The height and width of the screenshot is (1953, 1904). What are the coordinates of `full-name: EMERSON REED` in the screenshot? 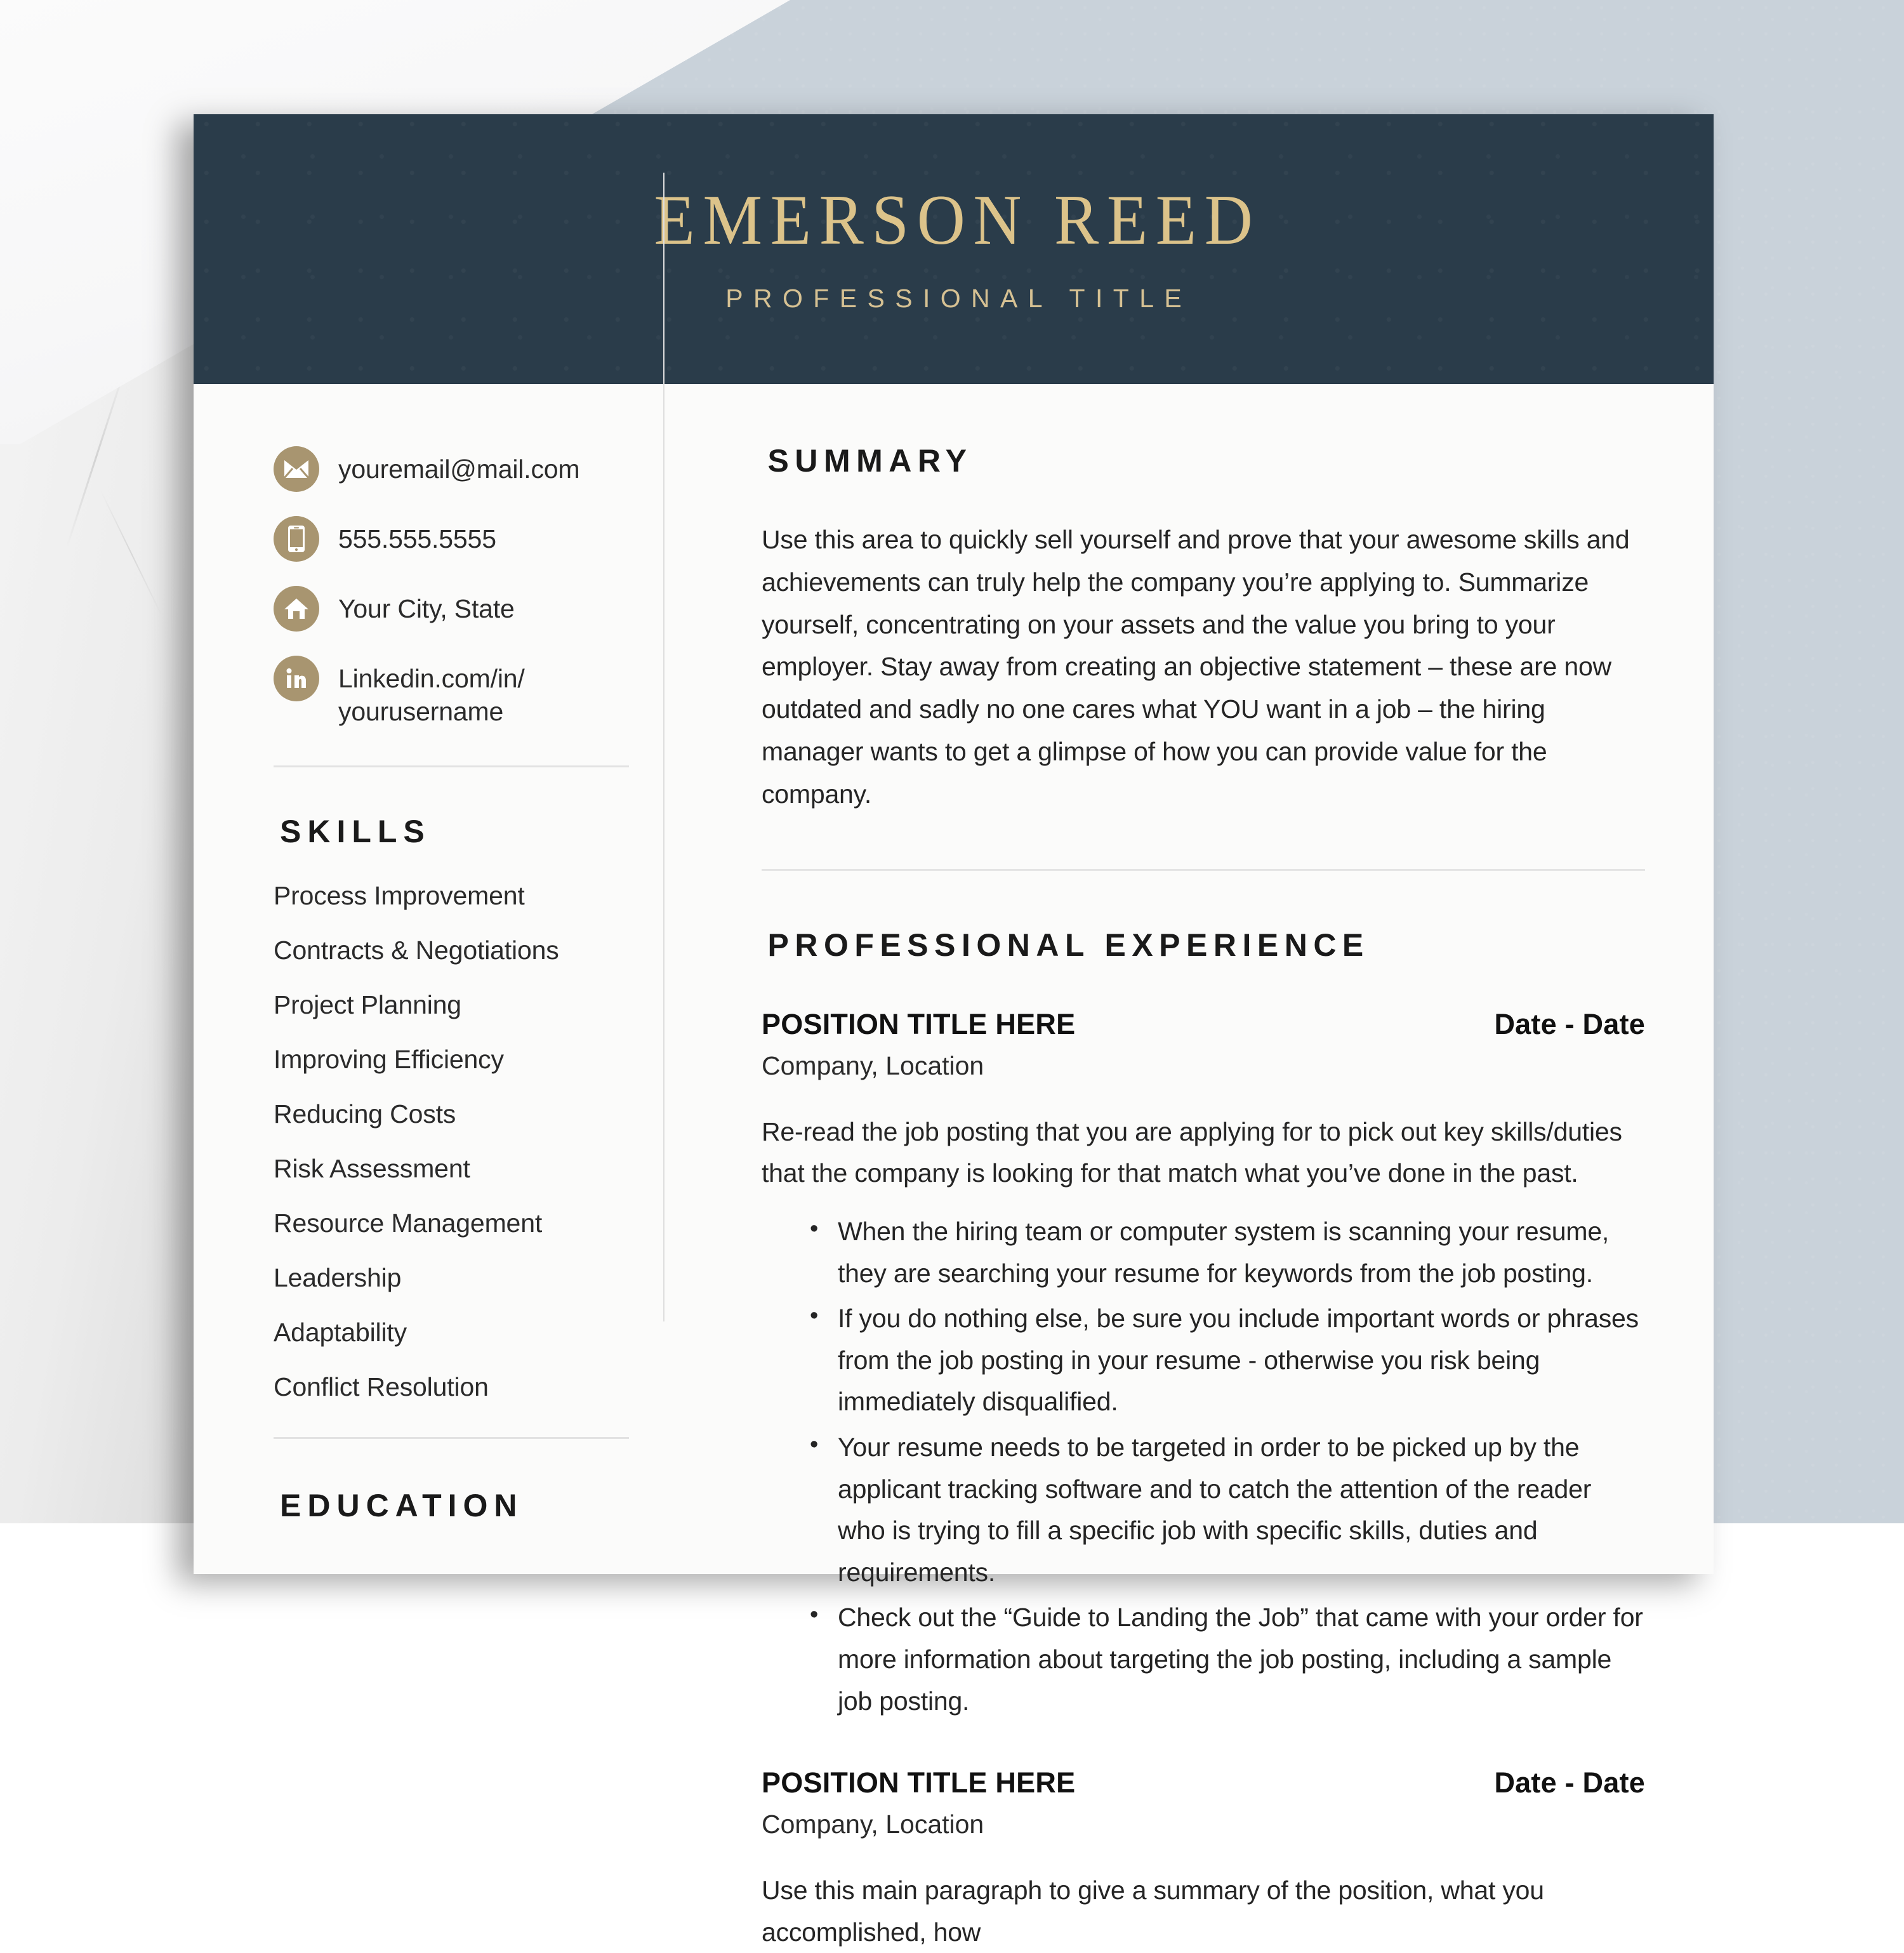 It's located at (953, 220).